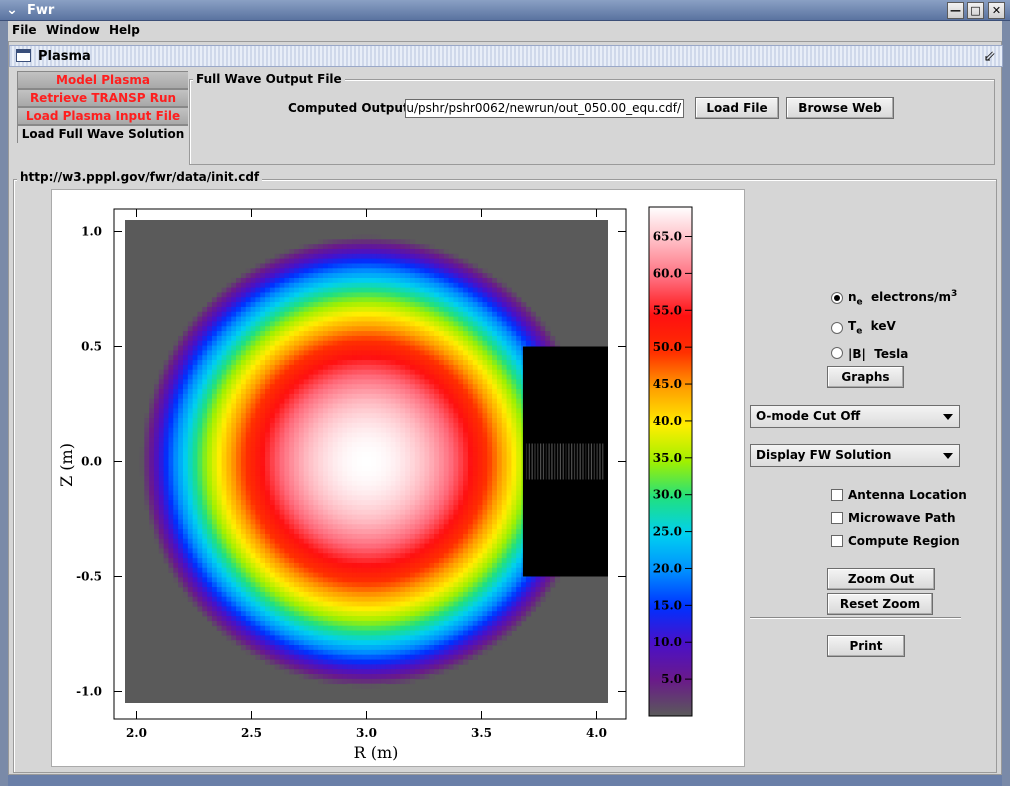  I want to click on menu-file: File, so click(24, 30).